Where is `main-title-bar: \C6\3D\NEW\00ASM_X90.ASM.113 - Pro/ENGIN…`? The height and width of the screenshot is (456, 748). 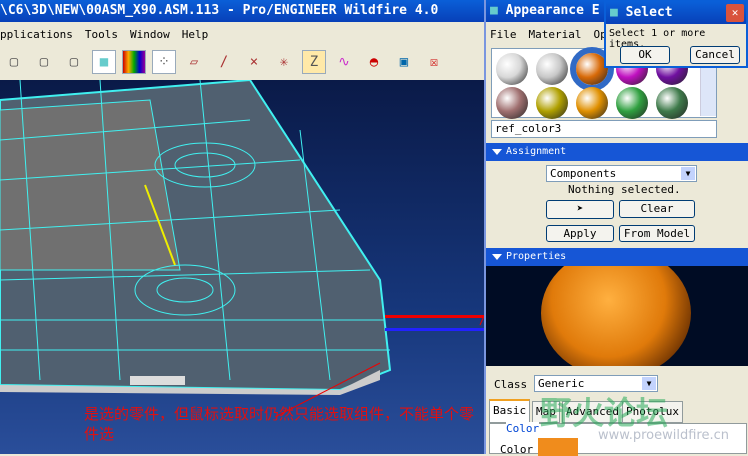 main-title-bar: \C6\3D\NEW\00ASM_X90.ASM.113 - Pro/ENGIN… is located at coordinates (242, 11).